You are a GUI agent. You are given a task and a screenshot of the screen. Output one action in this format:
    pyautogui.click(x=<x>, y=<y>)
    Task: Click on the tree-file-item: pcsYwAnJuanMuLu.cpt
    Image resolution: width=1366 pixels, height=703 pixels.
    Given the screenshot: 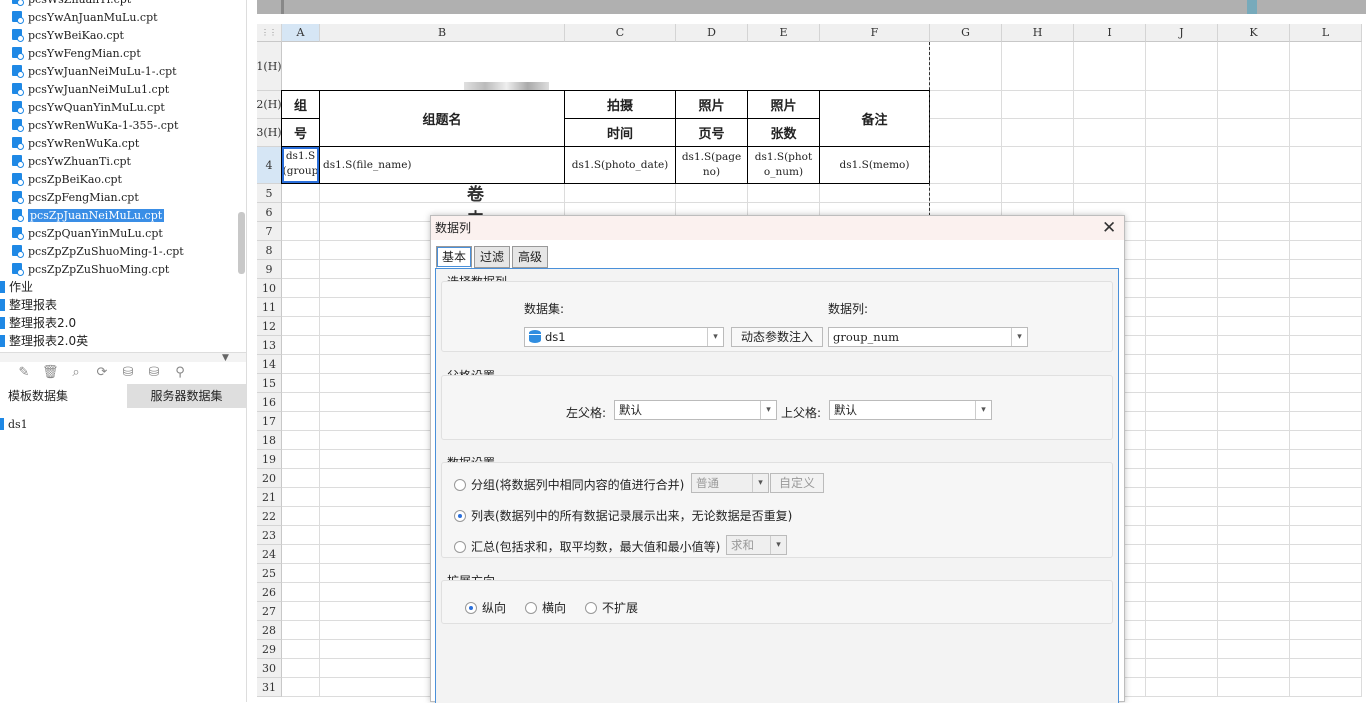 What is the action you would take?
    pyautogui.click(x=85, y=17)
    